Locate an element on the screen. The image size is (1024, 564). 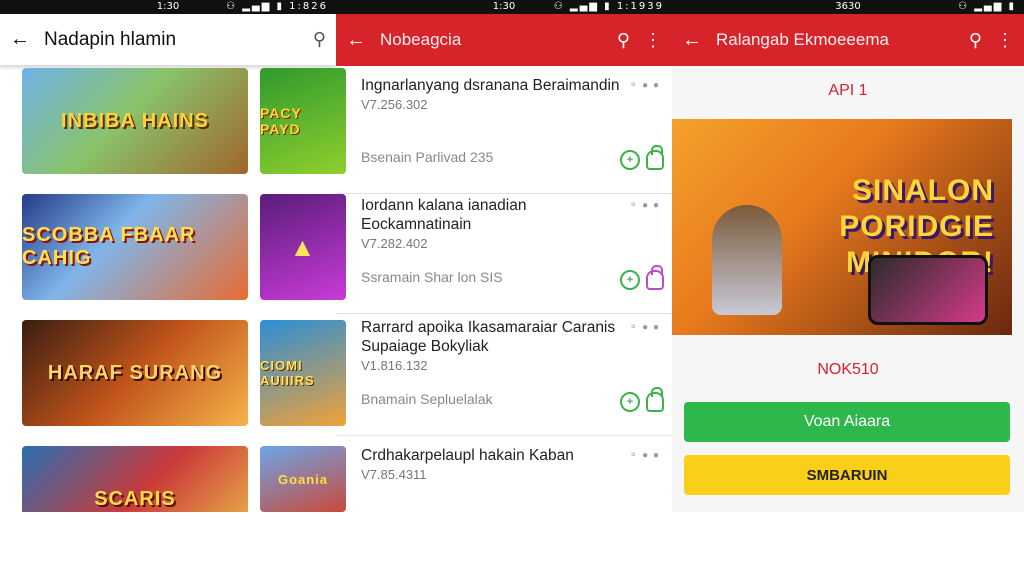
status-icons: ⚇ ▂▄▆ ▮ is located at coordinates (987, 6).